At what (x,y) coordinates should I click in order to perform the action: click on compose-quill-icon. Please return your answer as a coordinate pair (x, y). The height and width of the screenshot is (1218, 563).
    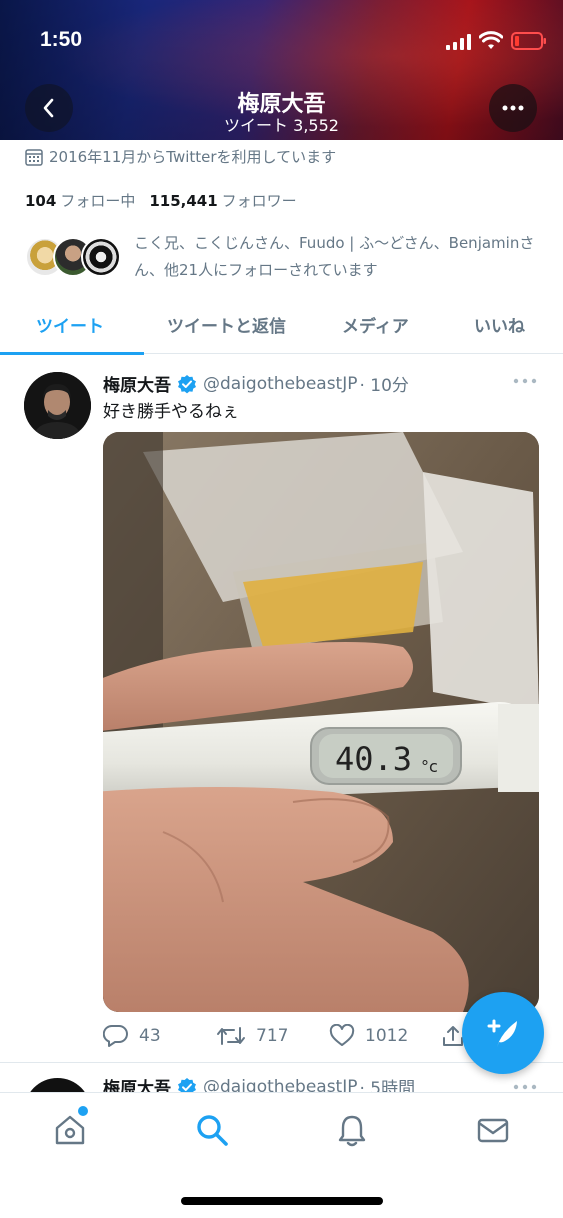
    Looking at the image, I should click on (502, 1033).